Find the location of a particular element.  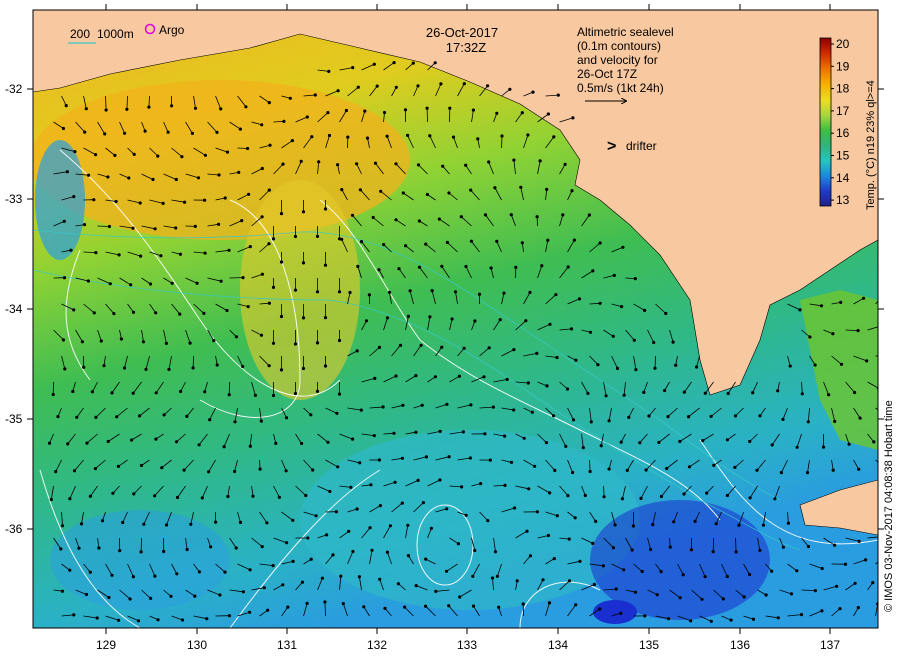

y-tick-label: -35 is located at coordinates (14, 419).